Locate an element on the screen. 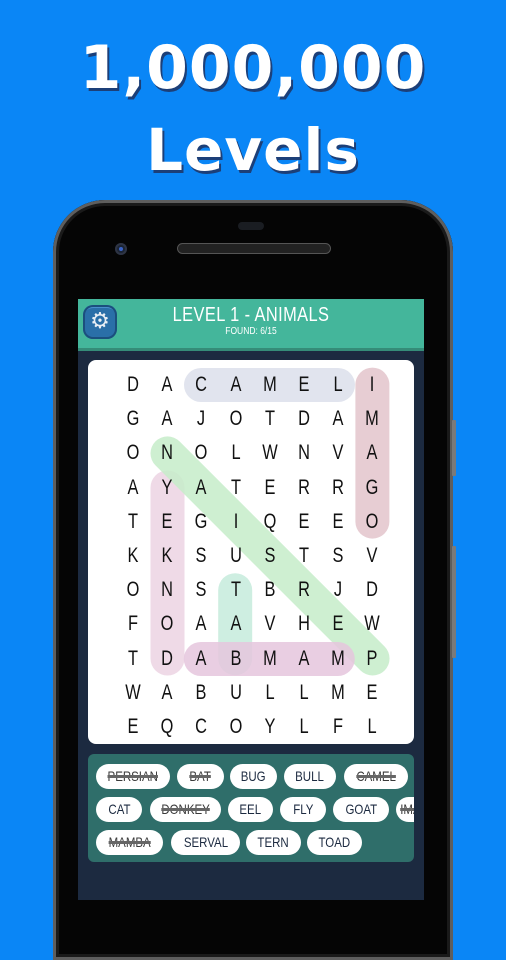  word-chip-donkey: DONKEY is located at coordinates (185, 809).